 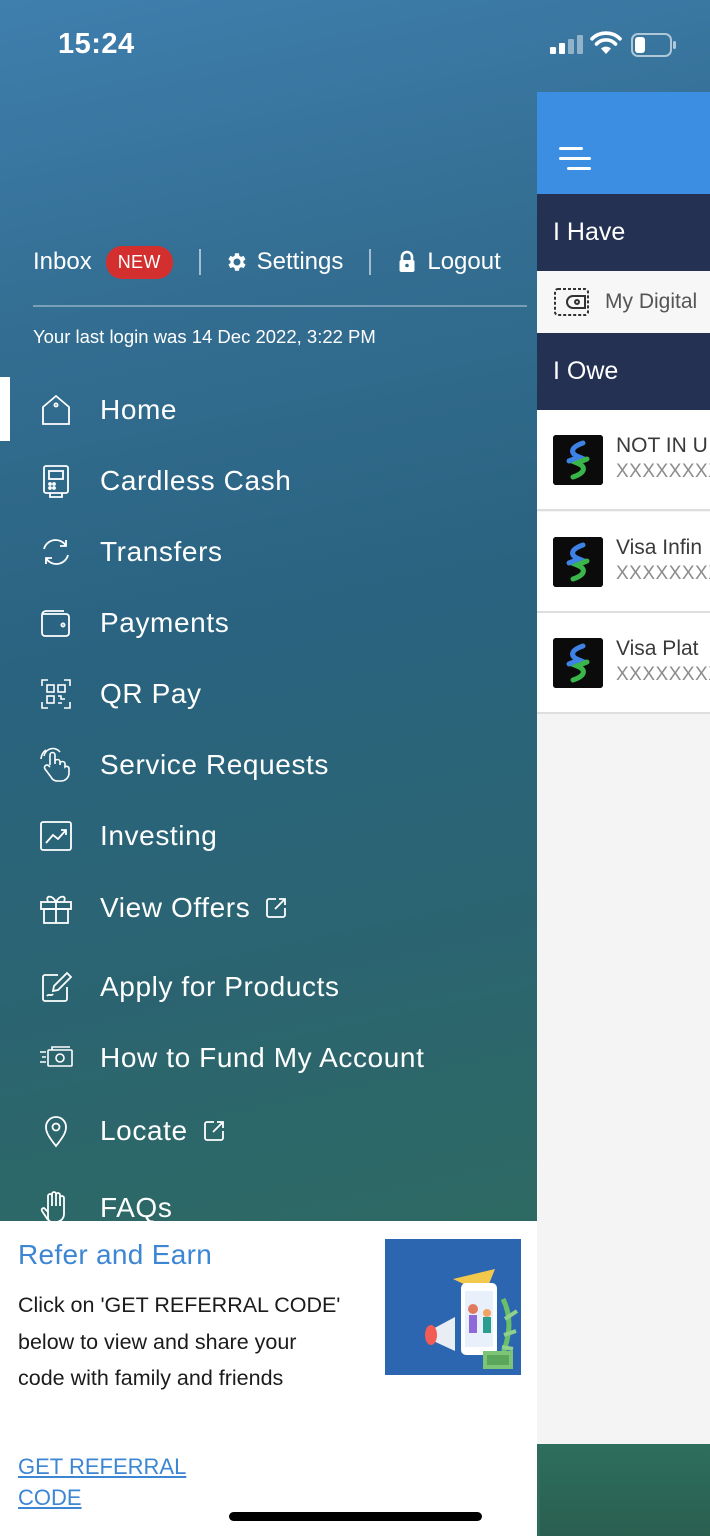 I want to click on menu-item-label: Home, so click(x=139, y=409).